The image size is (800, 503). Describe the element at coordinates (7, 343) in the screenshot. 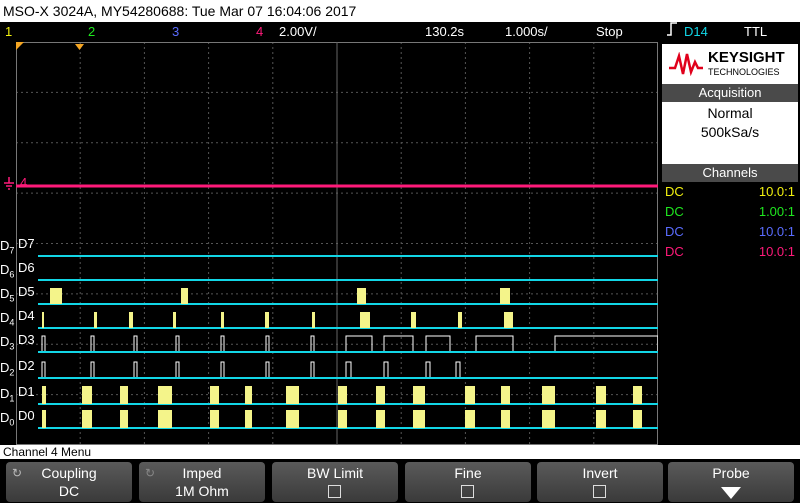

I see `digital-channel-index: D3` at that location.